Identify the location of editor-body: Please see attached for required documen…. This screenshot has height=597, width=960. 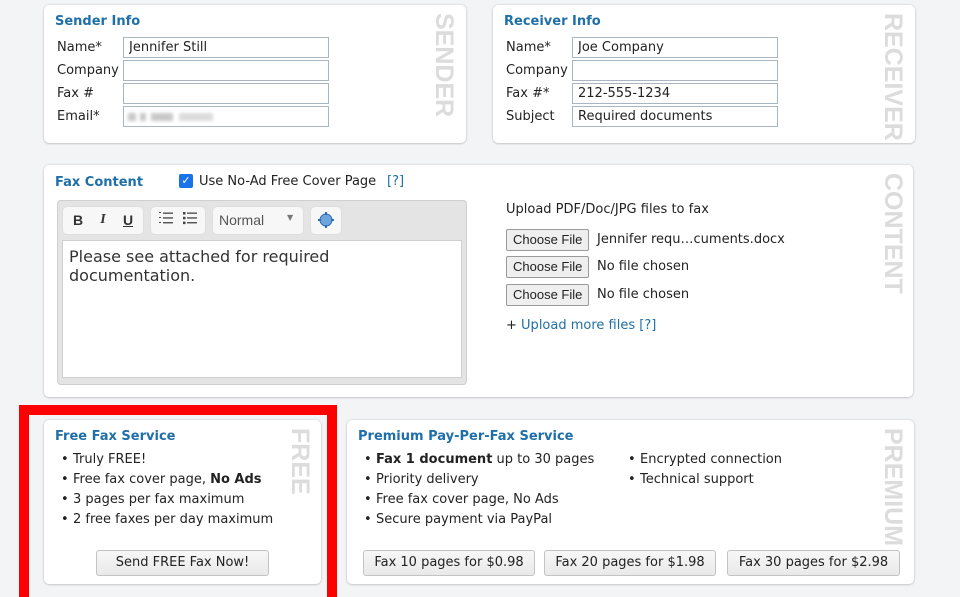
(262, 309).